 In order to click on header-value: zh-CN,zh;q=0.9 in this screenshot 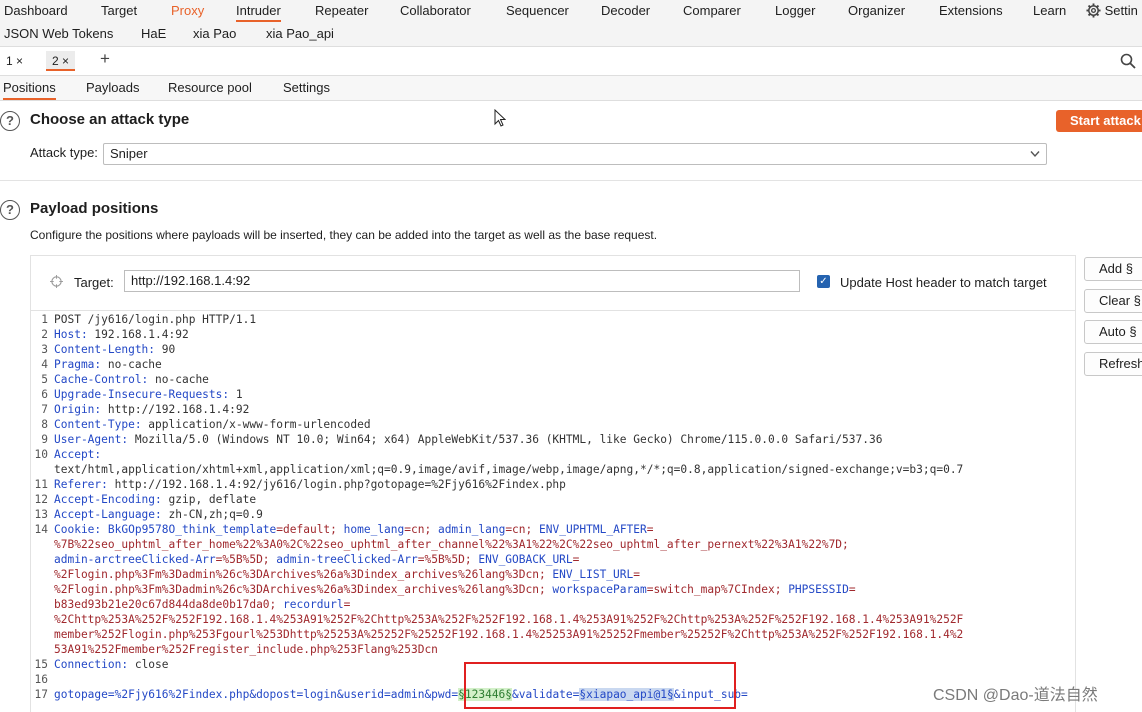, I will do `click(212, 514)`.